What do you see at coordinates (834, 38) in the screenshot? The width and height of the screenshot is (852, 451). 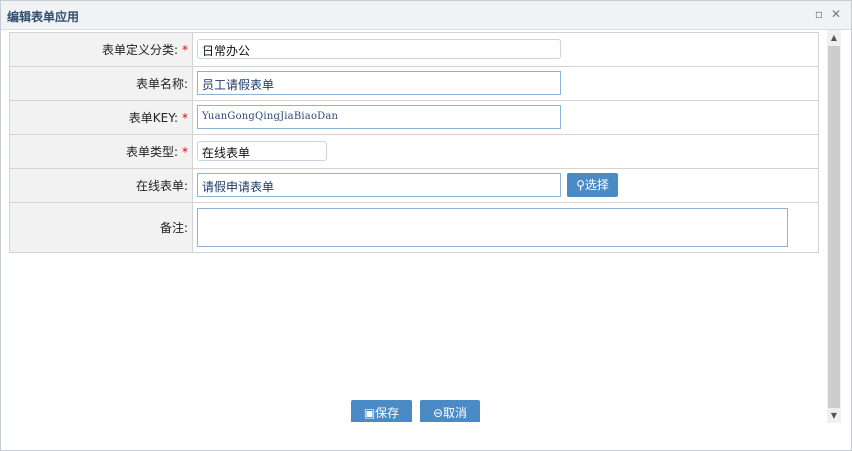 I see `scroll-up-icon: ▲` at bounding box center [834, 38].